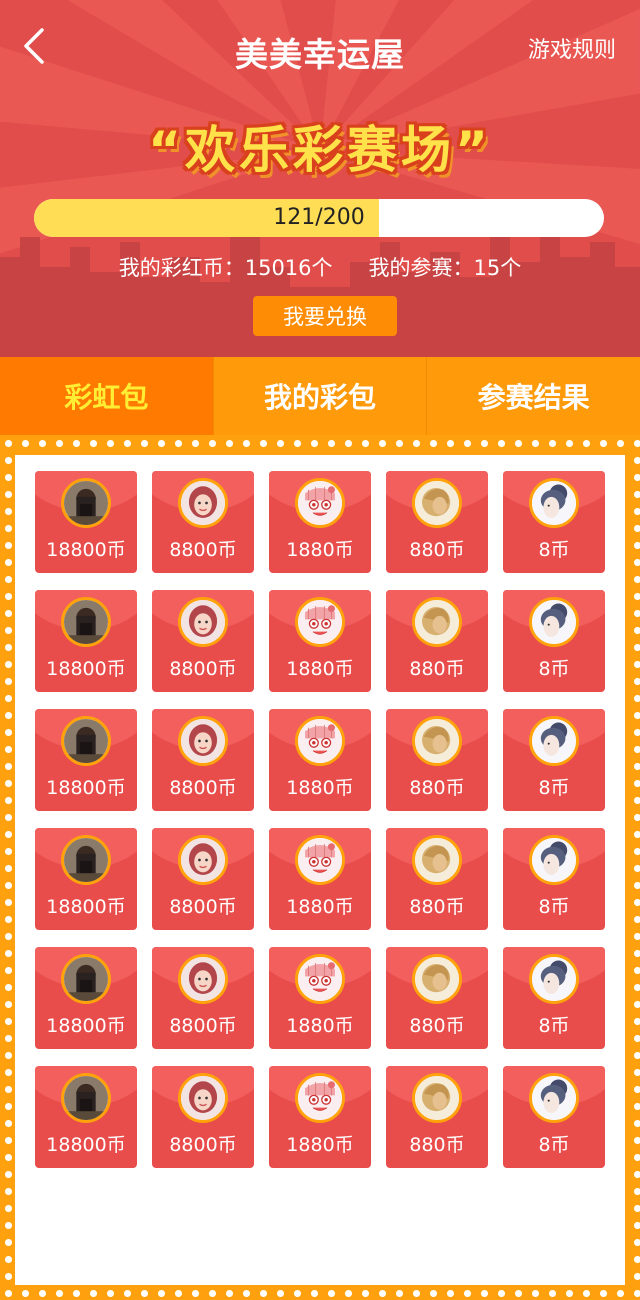  What do you see at coordinates (320, 289) in the screenshot?
I see `city-skyline` at bounding box center [320, 289].